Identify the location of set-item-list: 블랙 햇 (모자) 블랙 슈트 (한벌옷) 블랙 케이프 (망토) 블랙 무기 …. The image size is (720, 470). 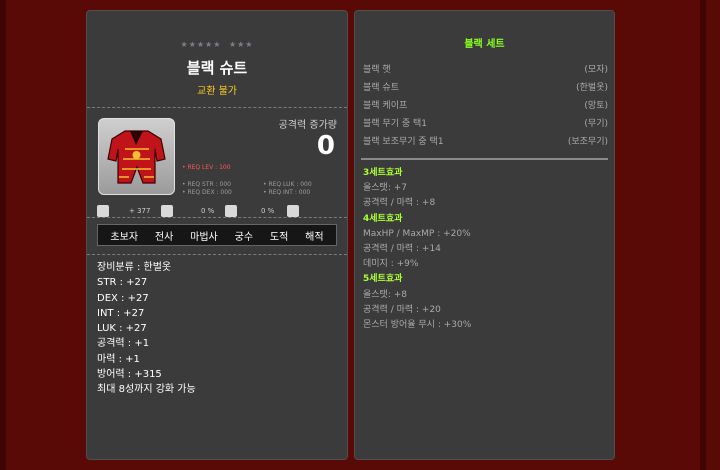
(485, 106).